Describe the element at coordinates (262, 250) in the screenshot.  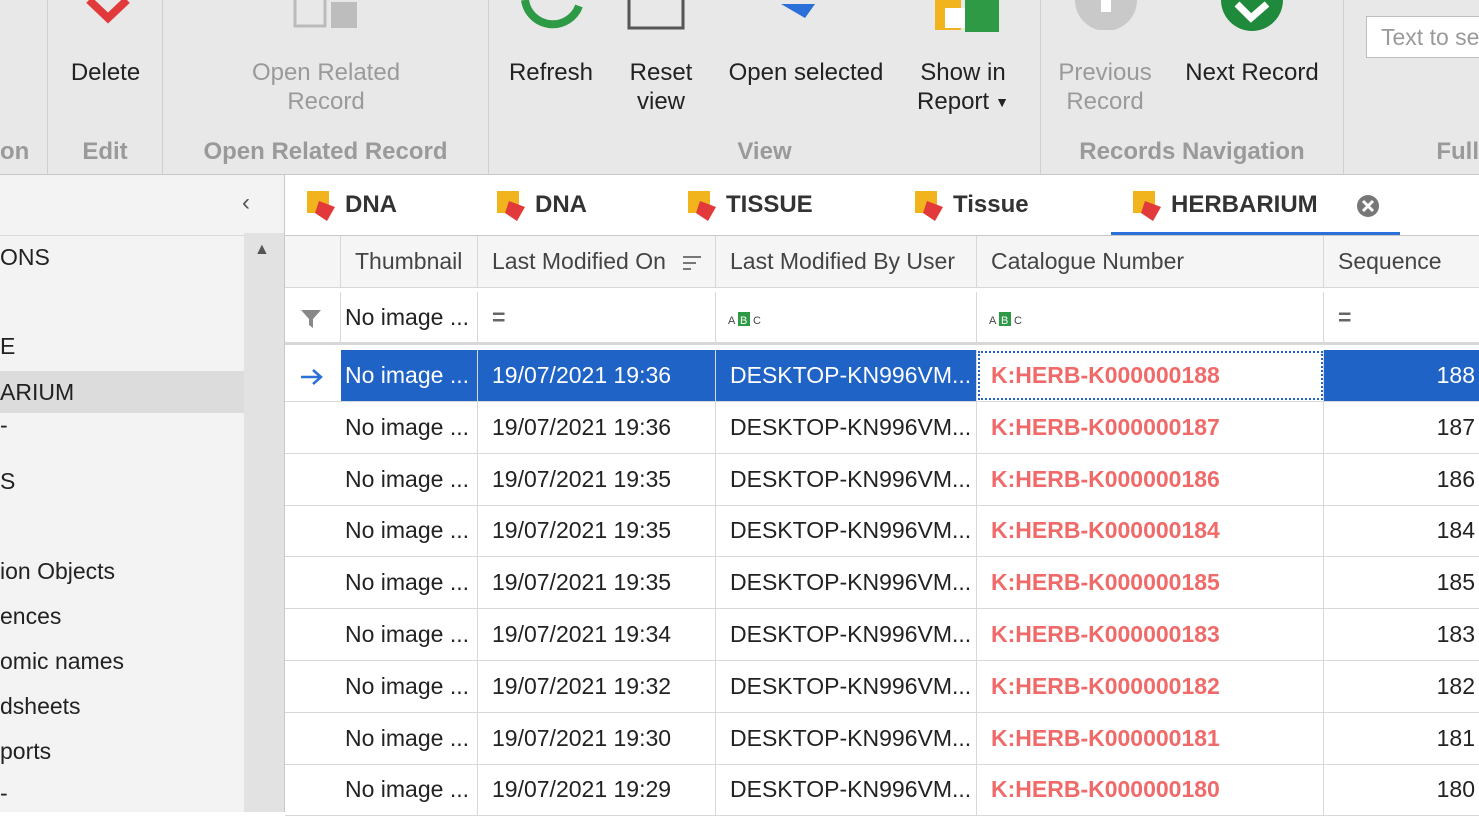
I see `scroll-up-icon: ▲` at that location.